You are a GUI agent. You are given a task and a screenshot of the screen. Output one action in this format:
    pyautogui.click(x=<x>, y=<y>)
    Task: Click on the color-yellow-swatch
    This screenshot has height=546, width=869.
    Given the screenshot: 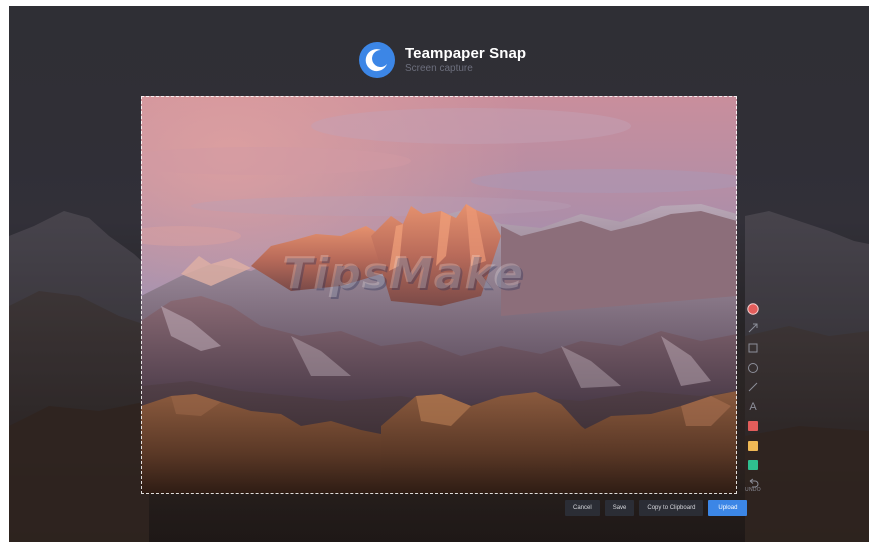 What is the action you would take?
    pyautogui.click(x=753, y=446)
    